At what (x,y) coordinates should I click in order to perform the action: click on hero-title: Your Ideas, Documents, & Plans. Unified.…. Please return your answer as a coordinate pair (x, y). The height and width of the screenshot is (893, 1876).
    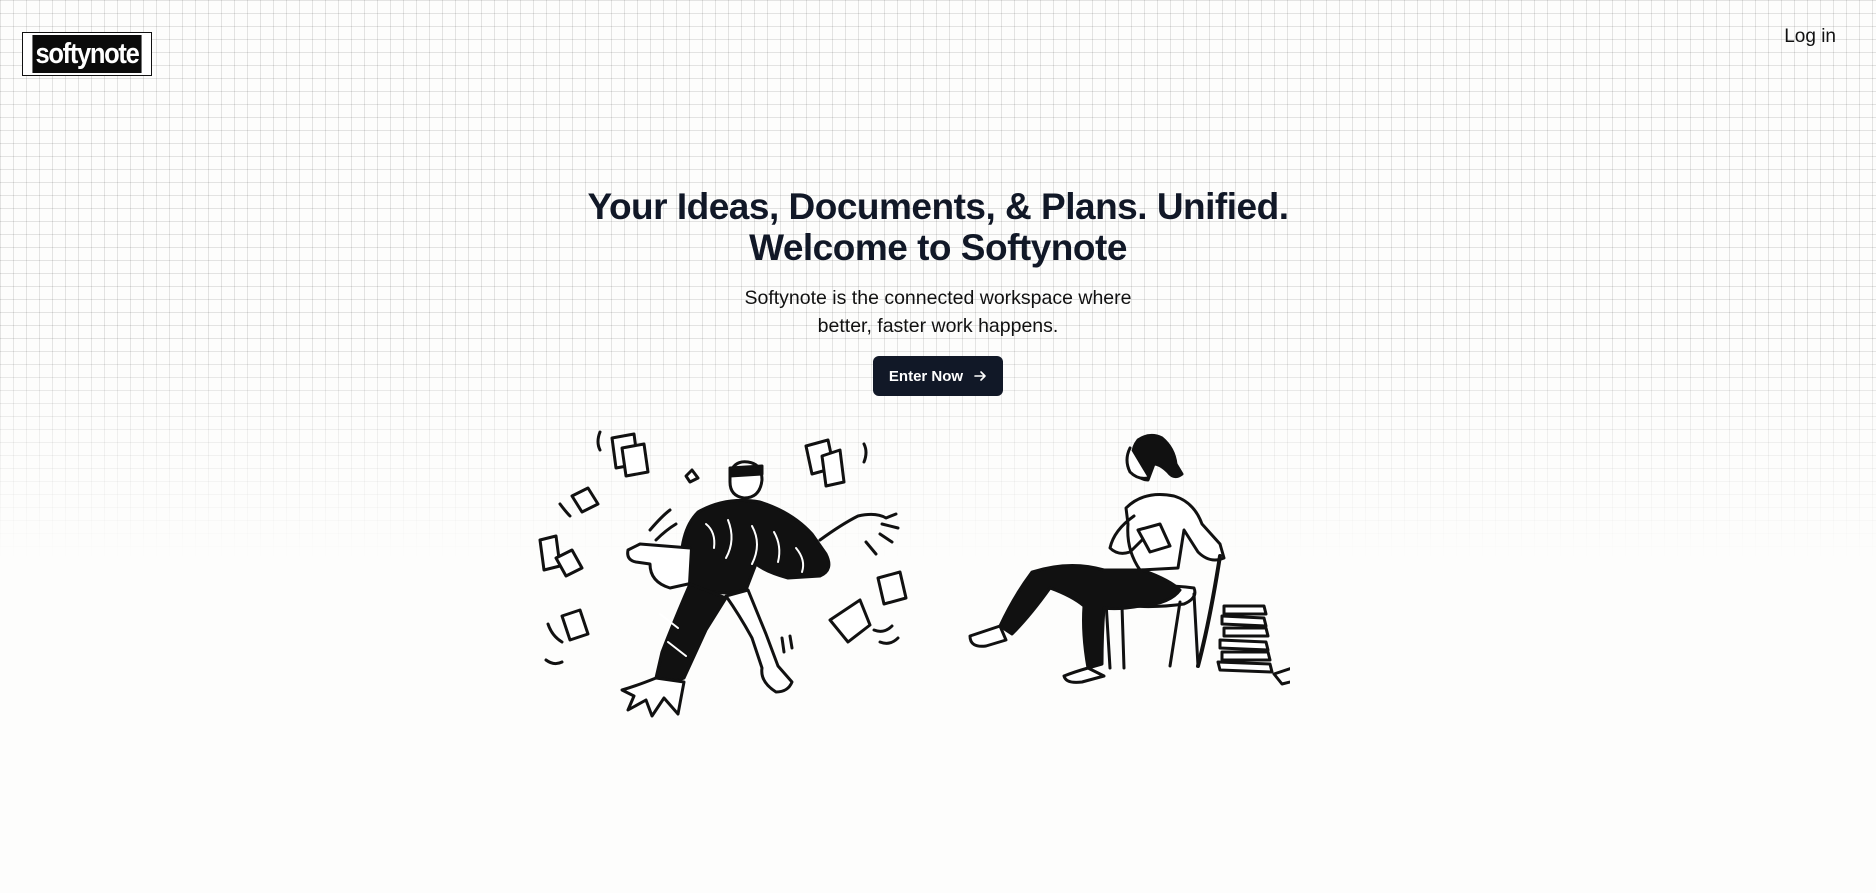
    Looking at the image, I should click on (938, 227).